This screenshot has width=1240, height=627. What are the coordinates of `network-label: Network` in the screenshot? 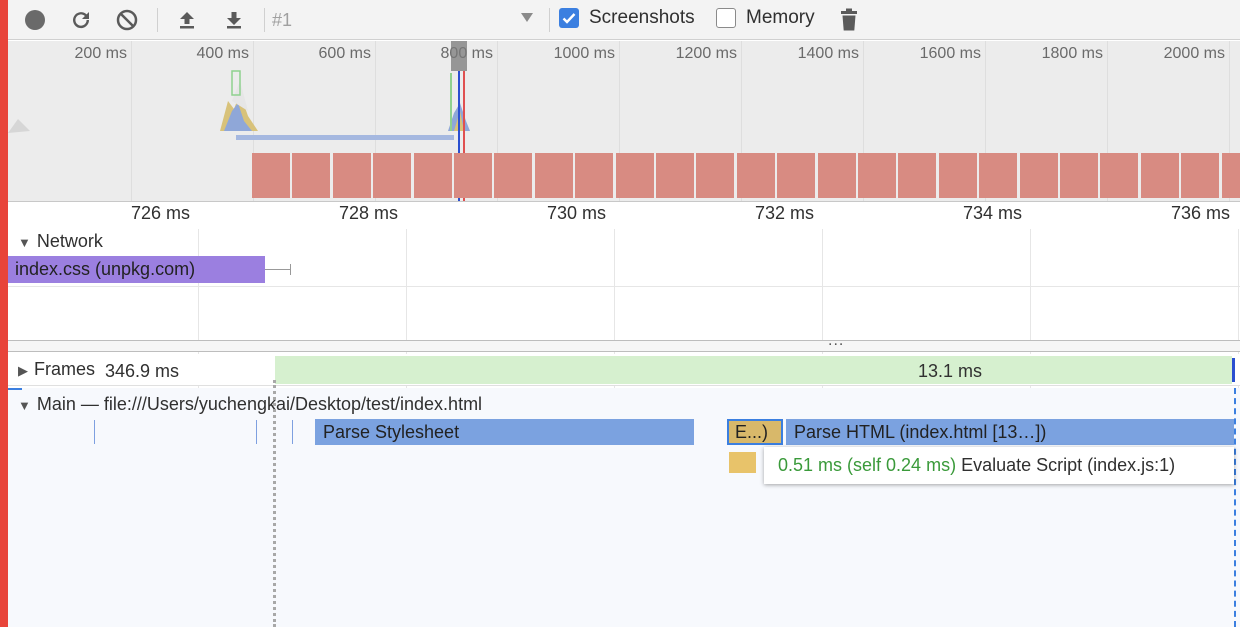 It's located at (69, 241).